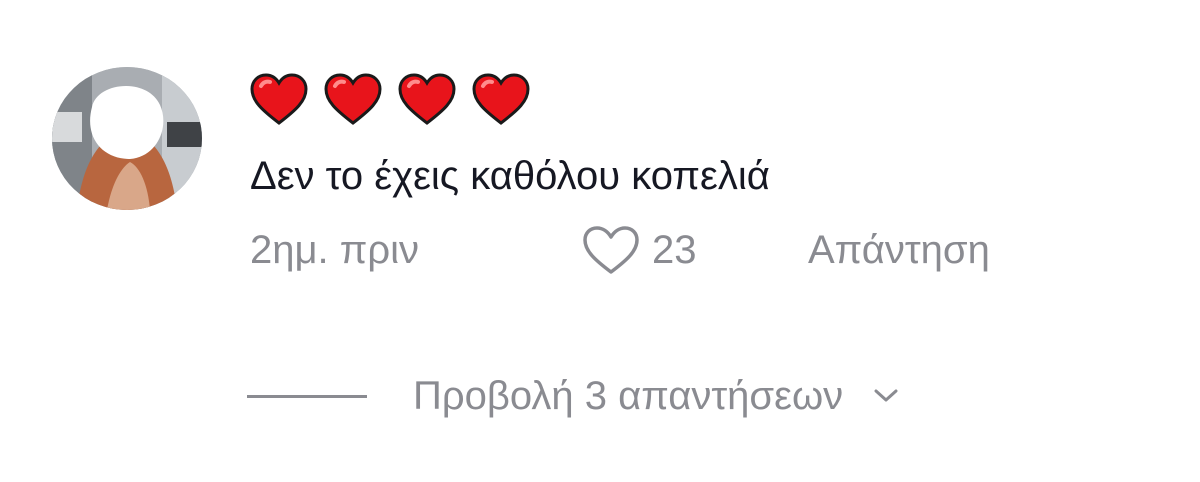 Image resolution: width=1200 pixels, height=482 pixels. I want to click on view-replies-button: Προβολή 3 απαντήσεων, so click(573, 396).